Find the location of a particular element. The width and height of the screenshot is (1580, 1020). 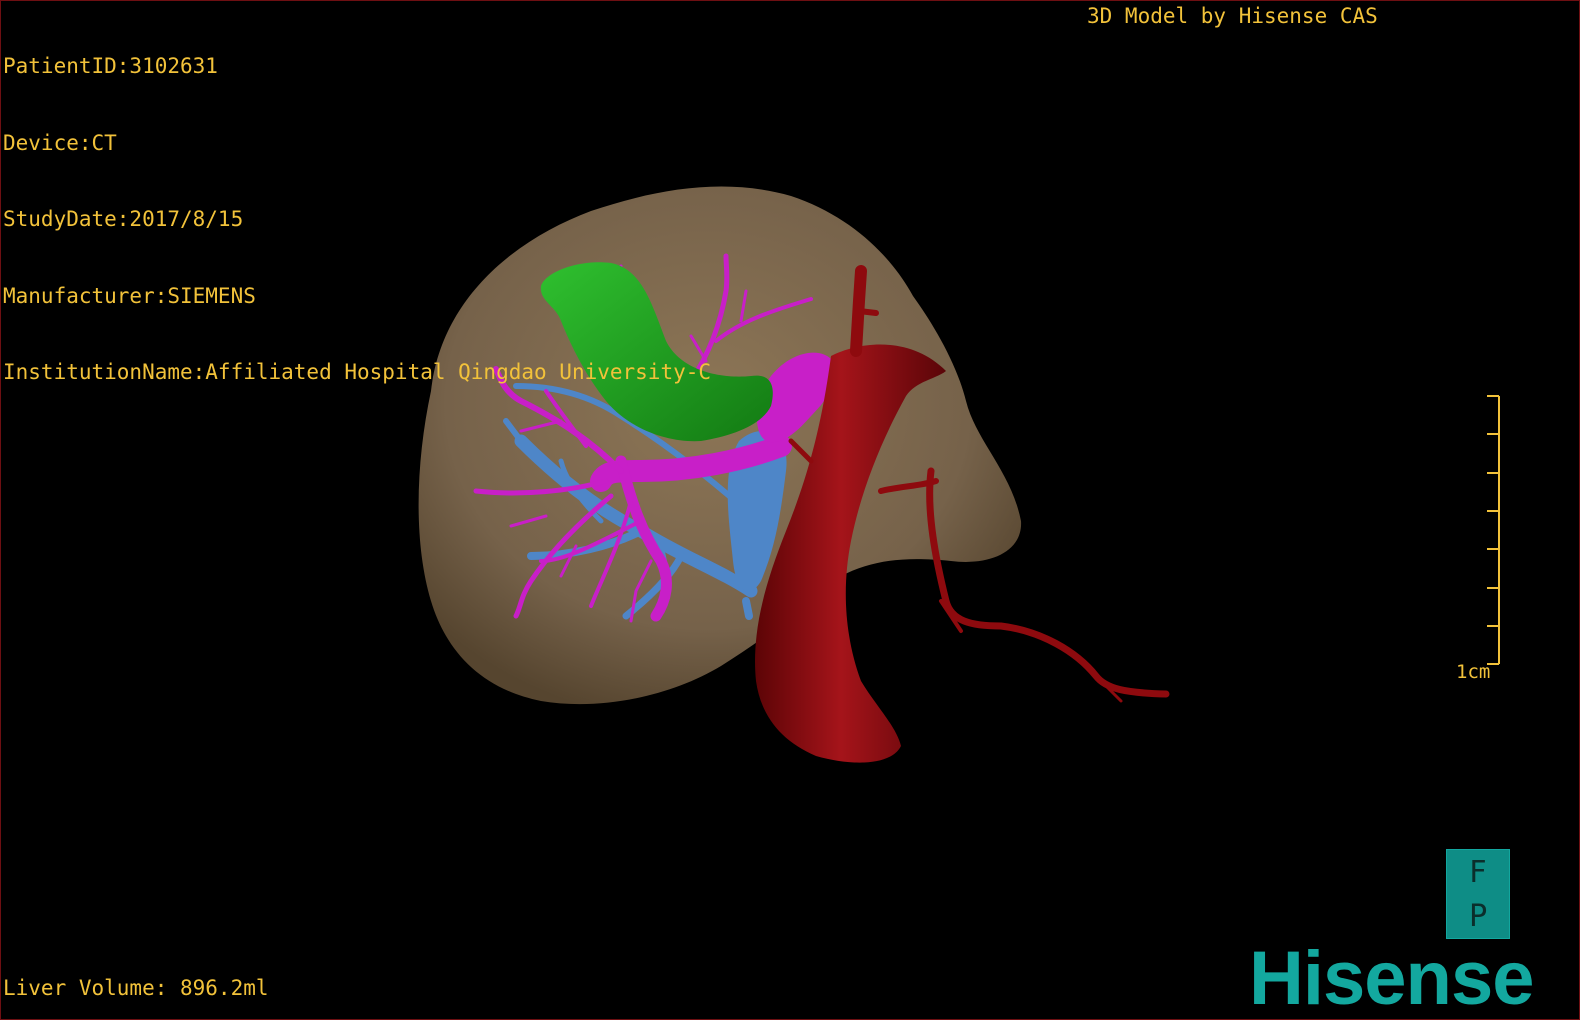

study-date: StudyDate:2017/8/15 is located at coordinates (123, 219).